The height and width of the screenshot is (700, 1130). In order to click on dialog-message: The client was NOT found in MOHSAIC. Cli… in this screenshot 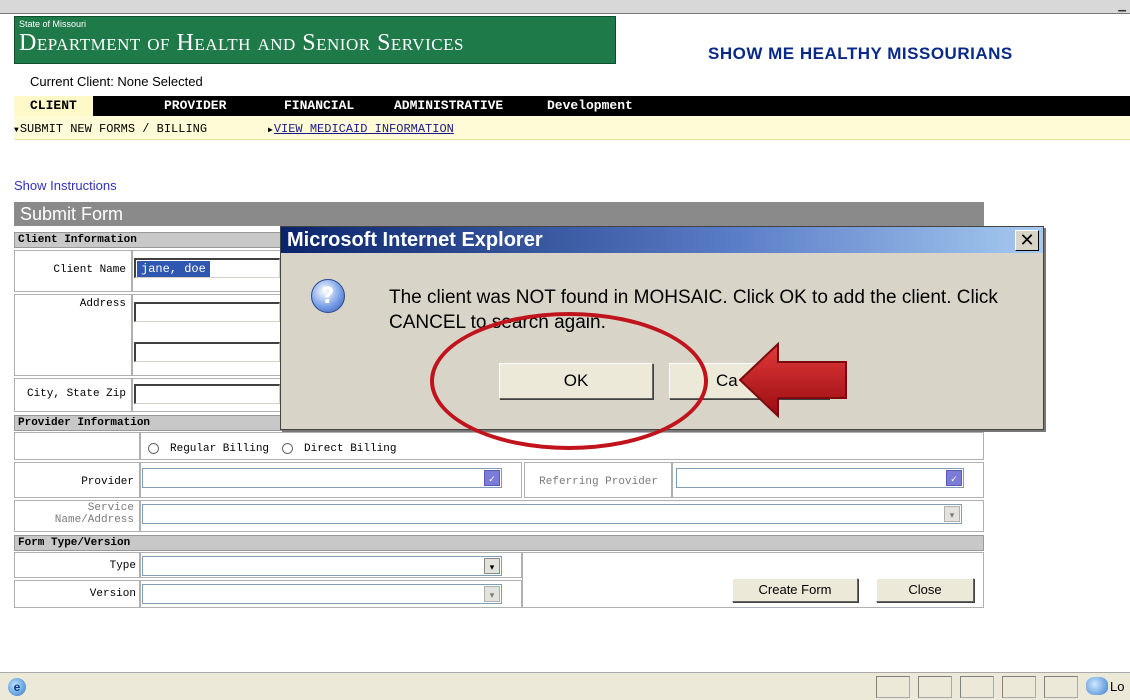, I will do `click(693, 310)`.